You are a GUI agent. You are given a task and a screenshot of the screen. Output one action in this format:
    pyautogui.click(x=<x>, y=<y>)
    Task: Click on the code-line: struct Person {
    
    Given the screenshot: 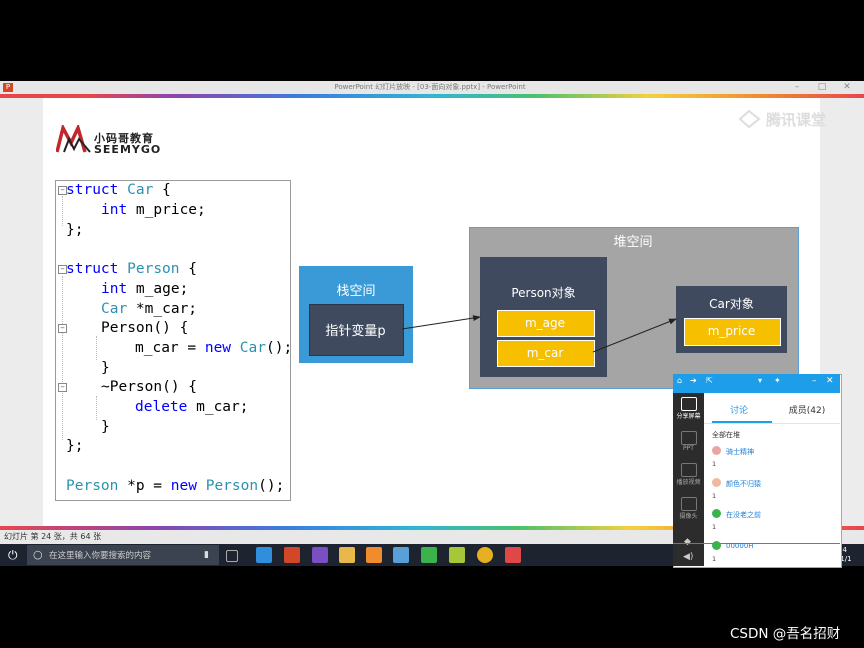 What is the action you would take?
    pyautogui.click(x=131, y=269)
    